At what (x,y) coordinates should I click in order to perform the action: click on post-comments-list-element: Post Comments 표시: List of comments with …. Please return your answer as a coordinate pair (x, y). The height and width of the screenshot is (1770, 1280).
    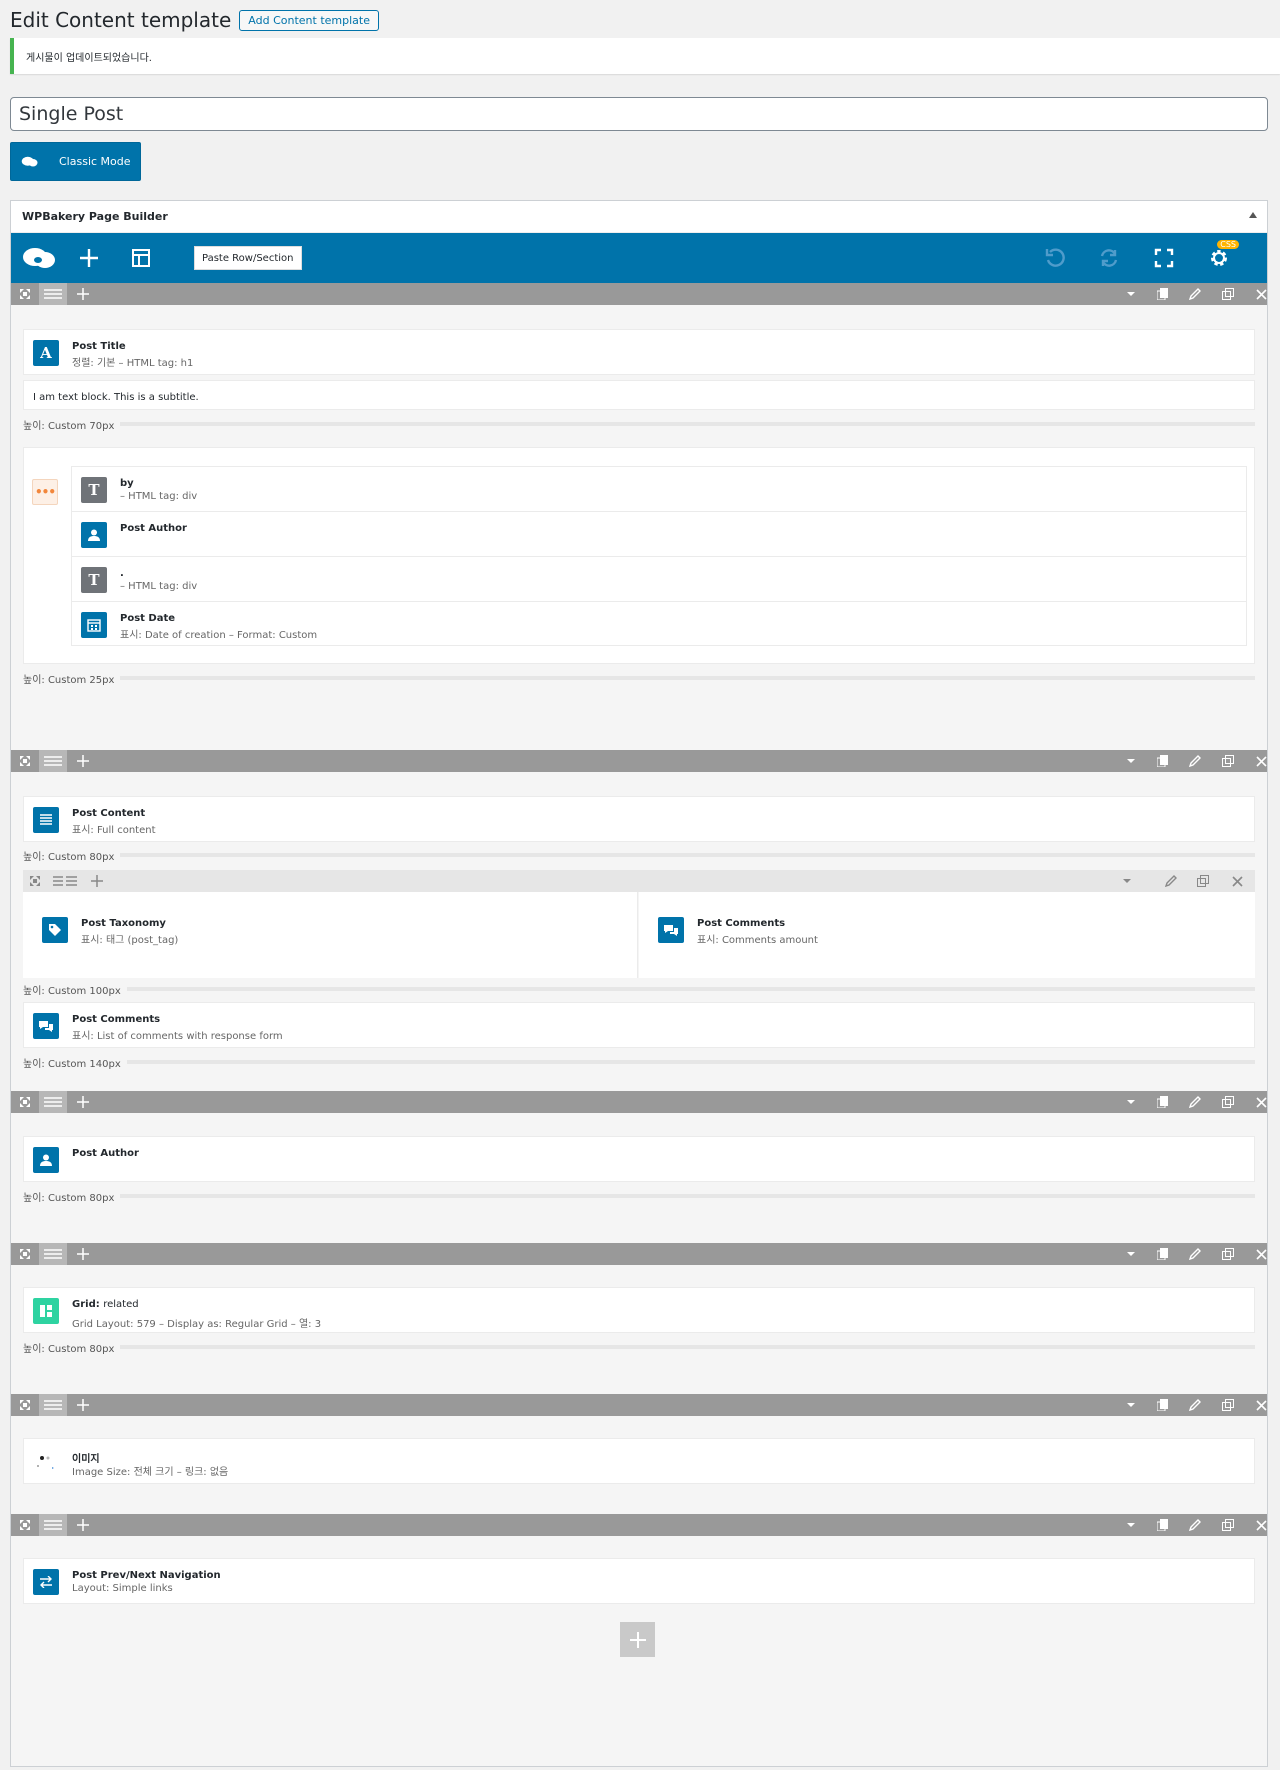
    Looking at the image, I should click on (639, 1025).